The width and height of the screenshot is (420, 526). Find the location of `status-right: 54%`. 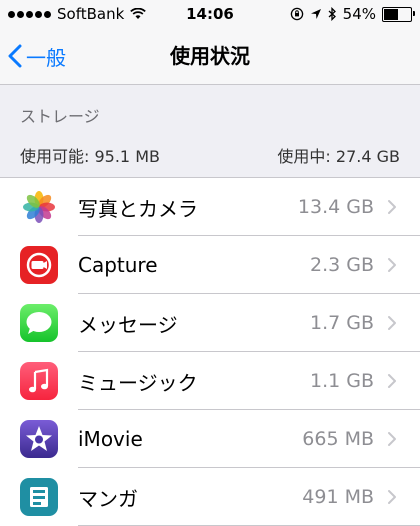

status-right: 54% is located at coordinates (352, 14).